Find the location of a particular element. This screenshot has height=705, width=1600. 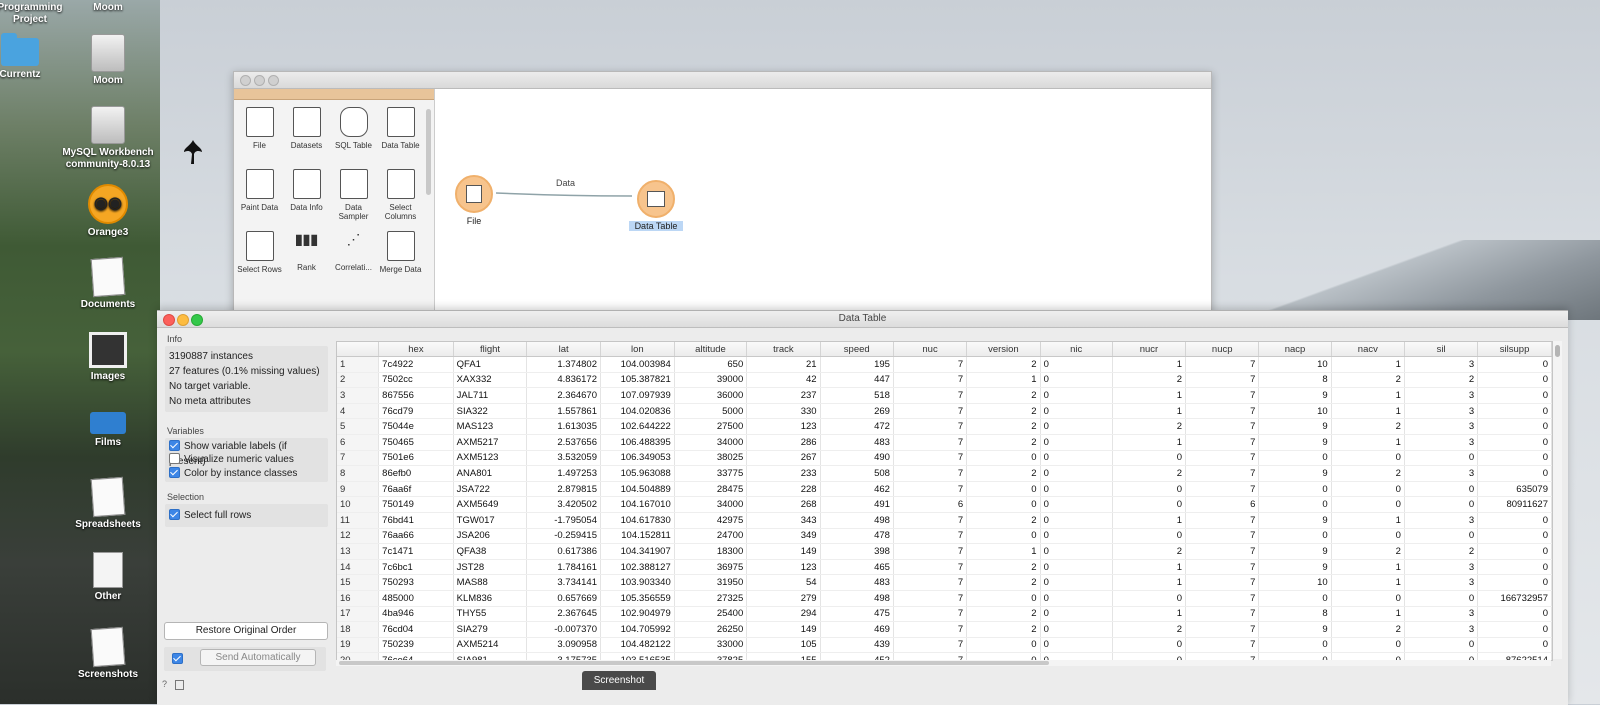

row-index: 9 is located at coordinates (358, 489).